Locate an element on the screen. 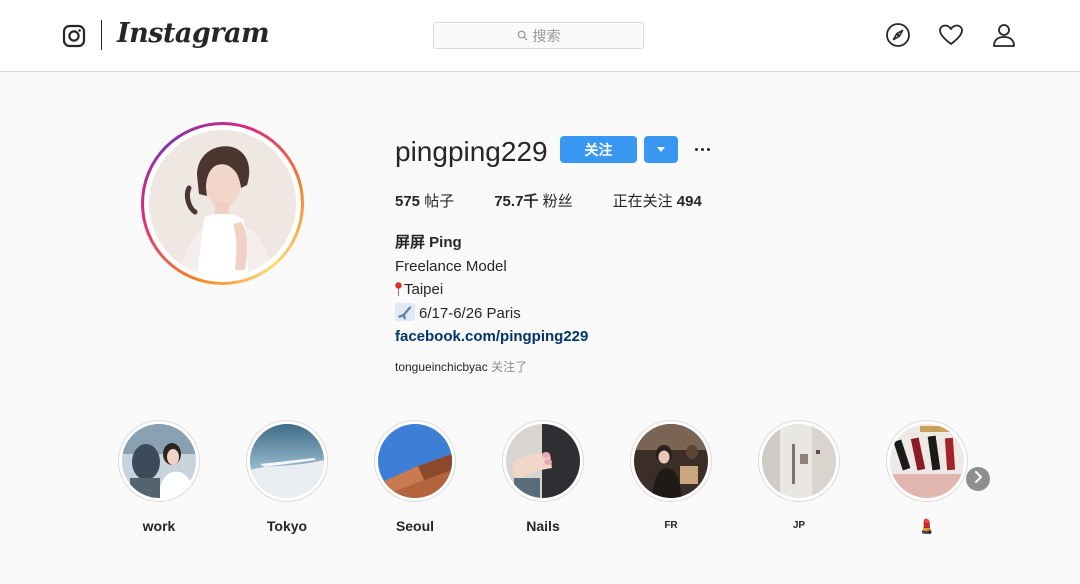  following-count: 正在关注 494 is located at coordinates (657, 200).